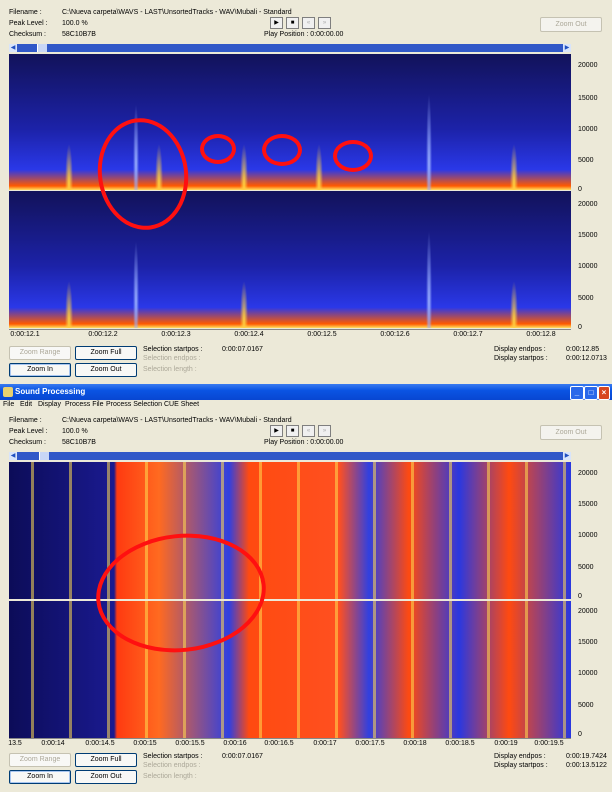 The width and height of the screenshot is (612, 792). Describe the element at coordinates (541, 334) in the screenshot. I see `x-tick: 0:00:12.8` at that location.